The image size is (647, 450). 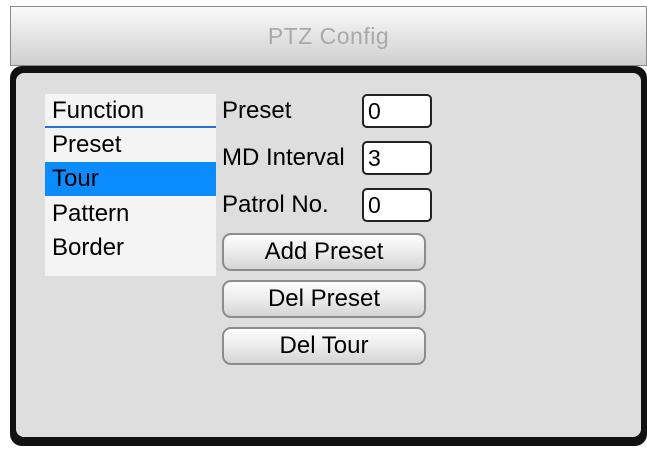 What do you see at coordinates (130, 145) in the screenshot?
I see `menu-item-preset: Preset` at bounding box center [130, 145].